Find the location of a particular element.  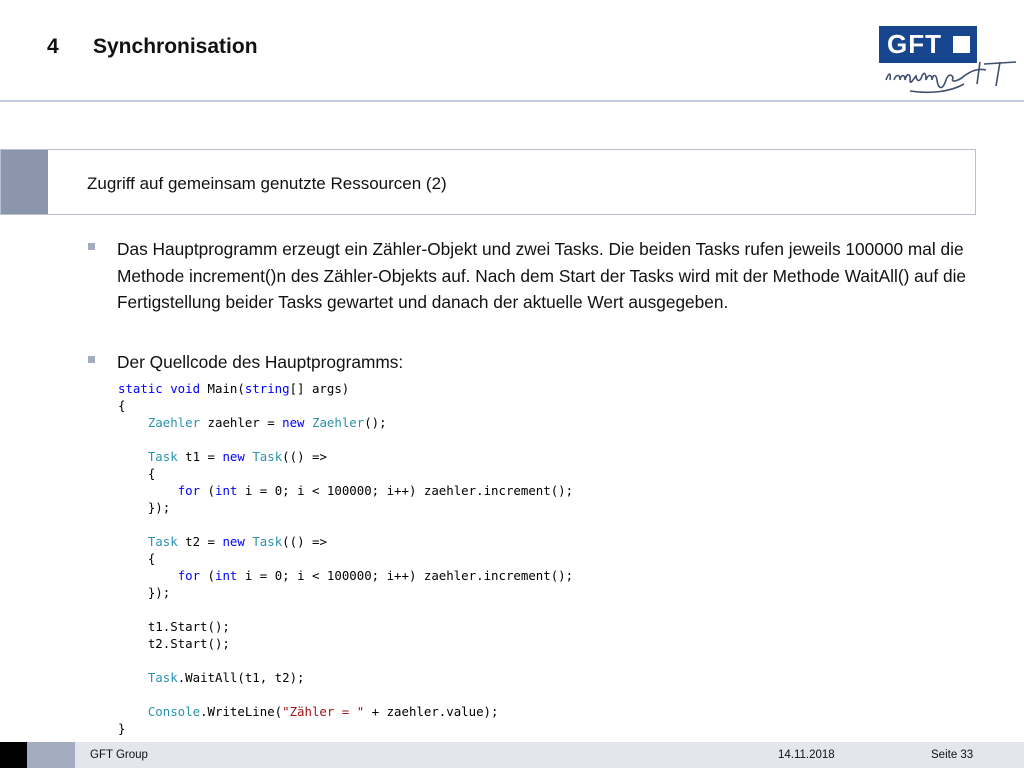

code-line: Zaehler zaehler = new Zaehler(); is located at coordinates (345, 422).